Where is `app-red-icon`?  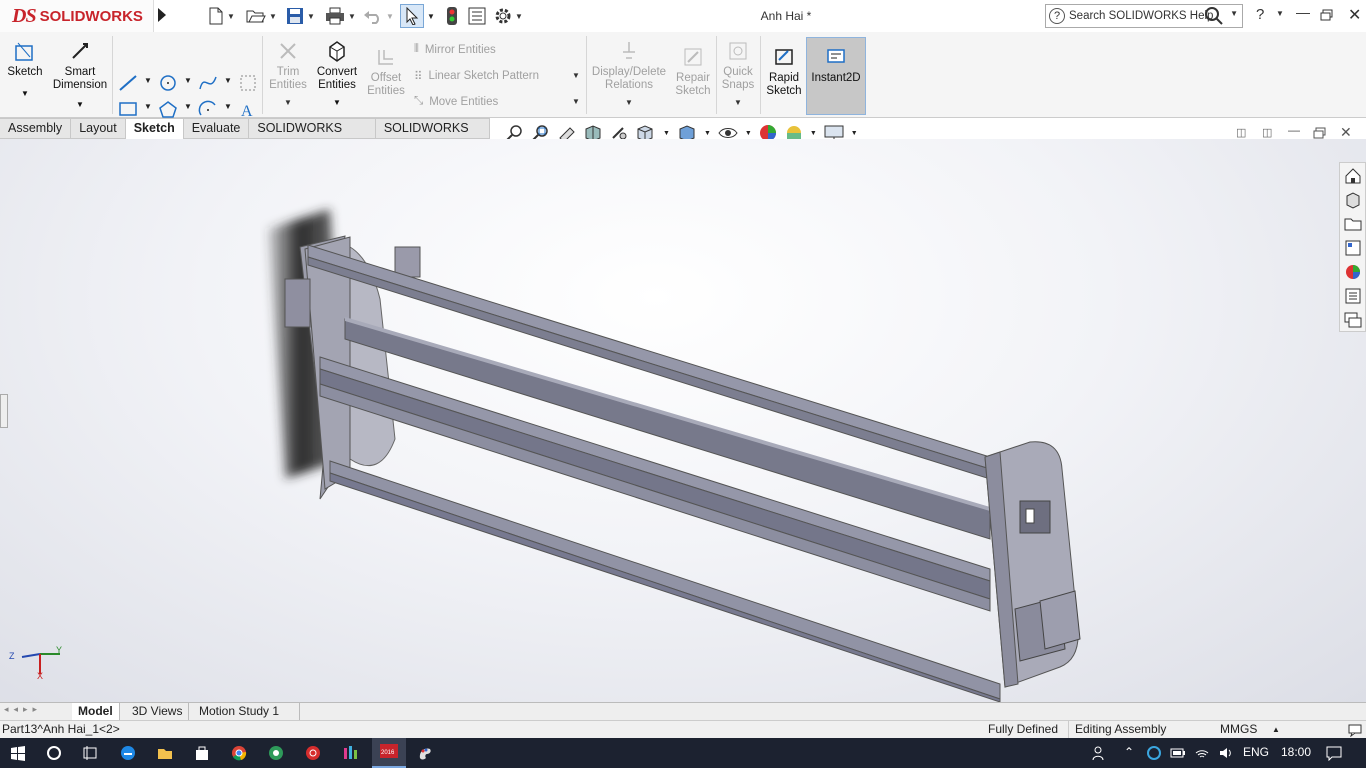 app-red-icon is located at coordinates (313, 753).